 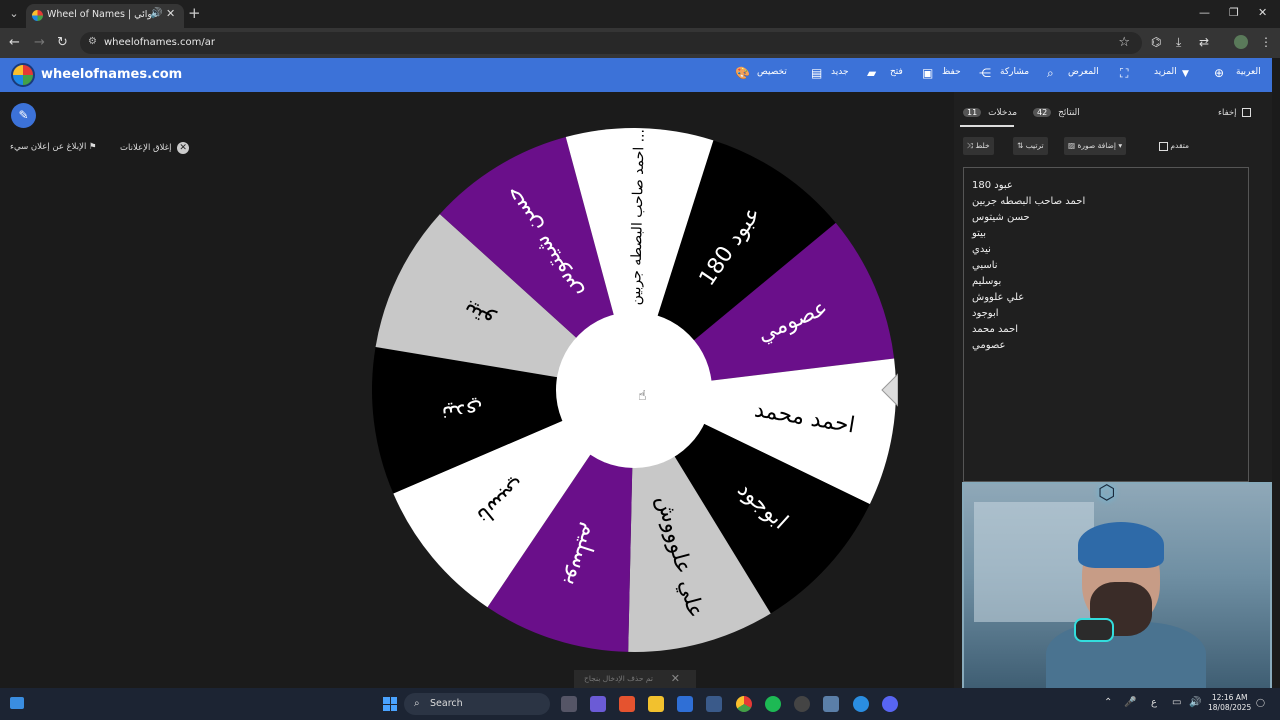 What do you see at coordinates (62, 42) in the screenshot?
I see `reload-icon: ↻` at bounding box center [62, 42].